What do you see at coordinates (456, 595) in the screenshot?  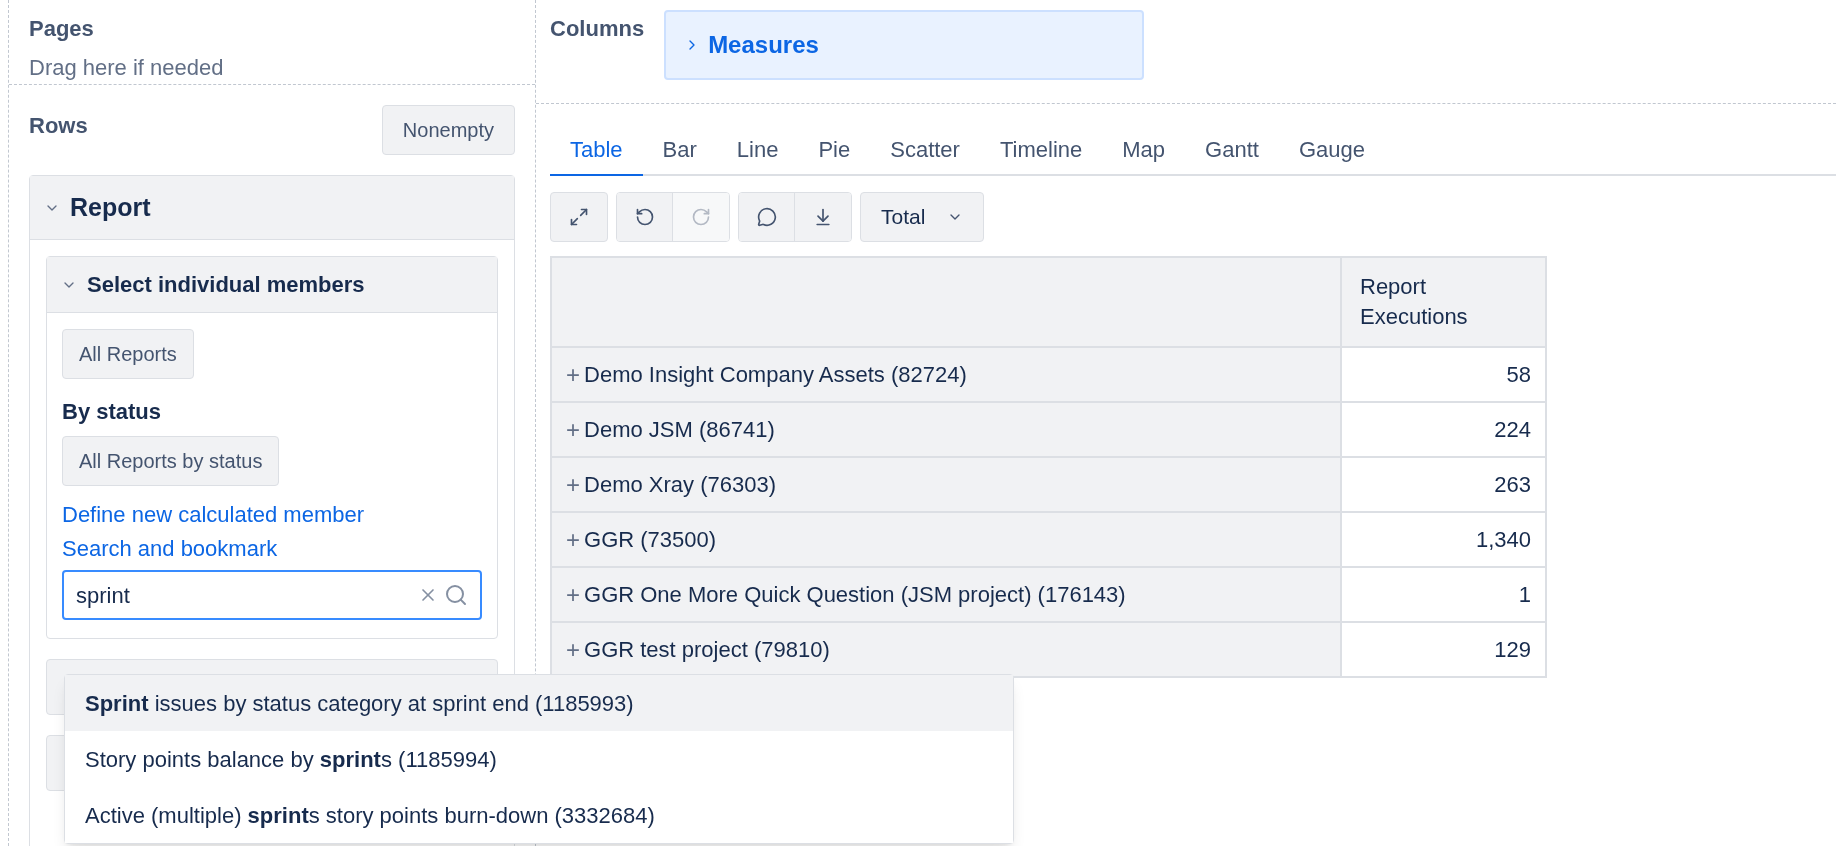 I see `search-icon` at bounding box center [456, 595].